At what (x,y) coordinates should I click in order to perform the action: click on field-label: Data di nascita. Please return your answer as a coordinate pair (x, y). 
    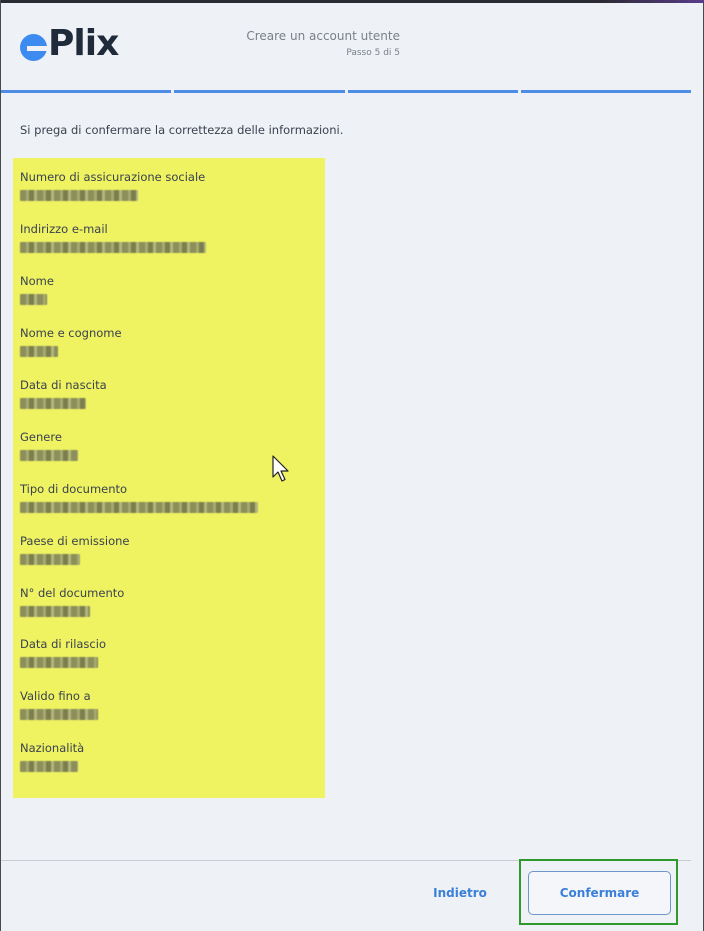
    Looking at the image, I should click on (63, 385).